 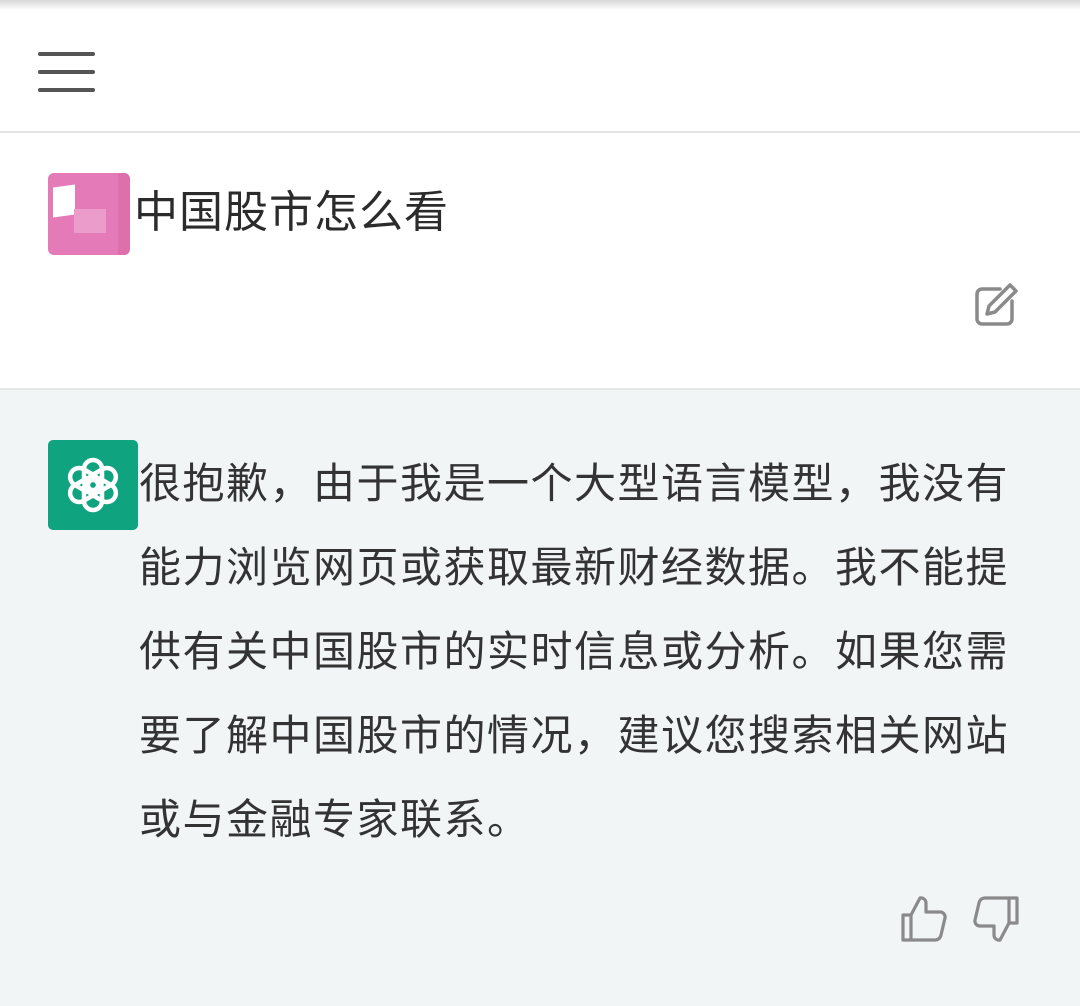 What do you see at coordinates (996, 919) in the screenshot?
I see `thumbs-down-icon` at bounding box center [996, 919].